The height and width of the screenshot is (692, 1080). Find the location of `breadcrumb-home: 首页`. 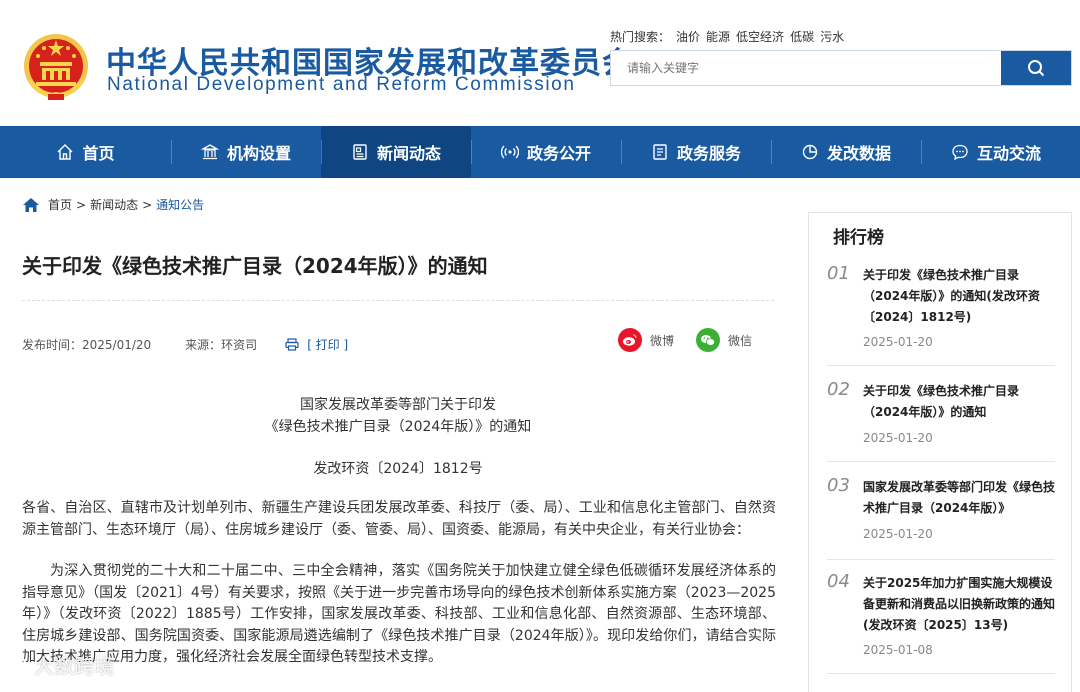

breadcrumb-home: 首页 is located at coordinates (60, 204).